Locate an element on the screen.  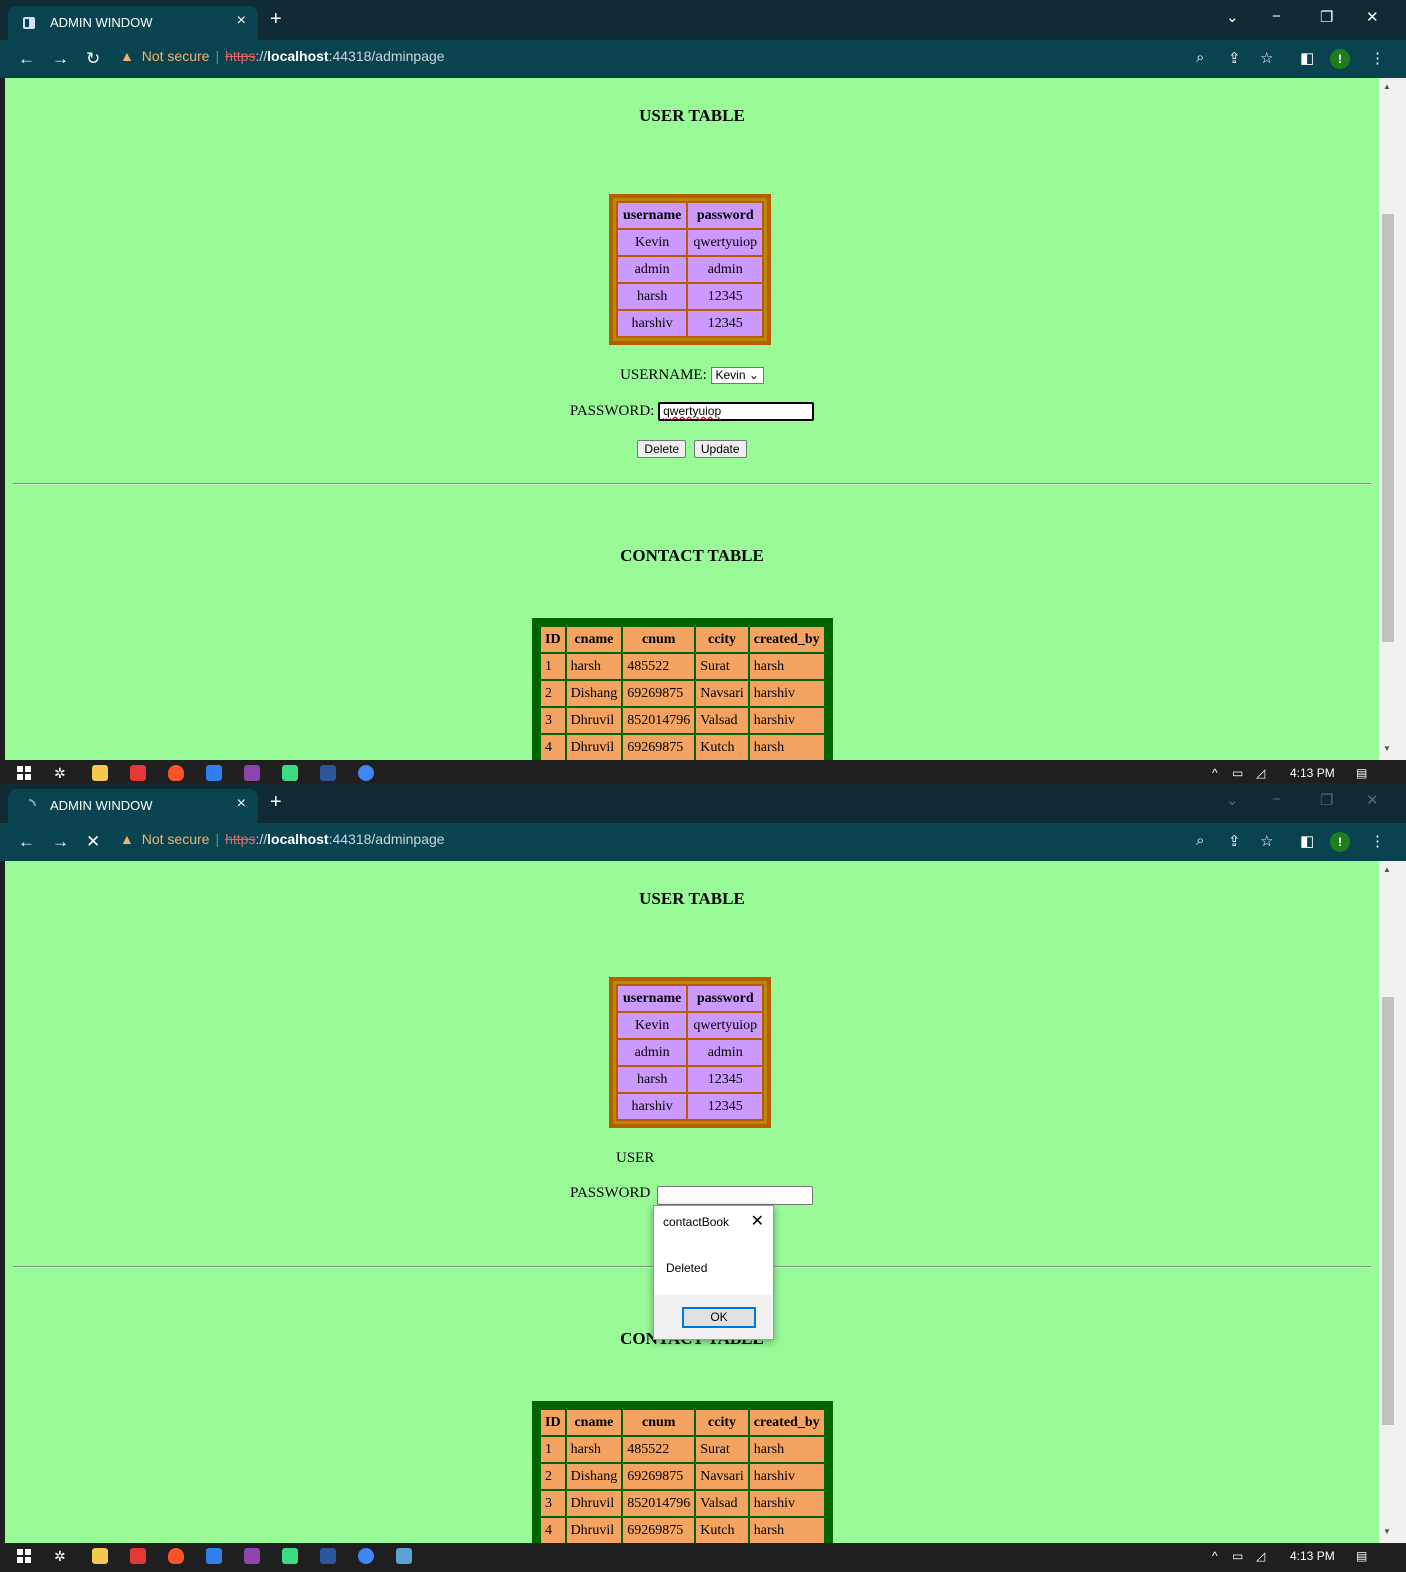
contact-col-header: created_by is located at coordinates (786, 639).